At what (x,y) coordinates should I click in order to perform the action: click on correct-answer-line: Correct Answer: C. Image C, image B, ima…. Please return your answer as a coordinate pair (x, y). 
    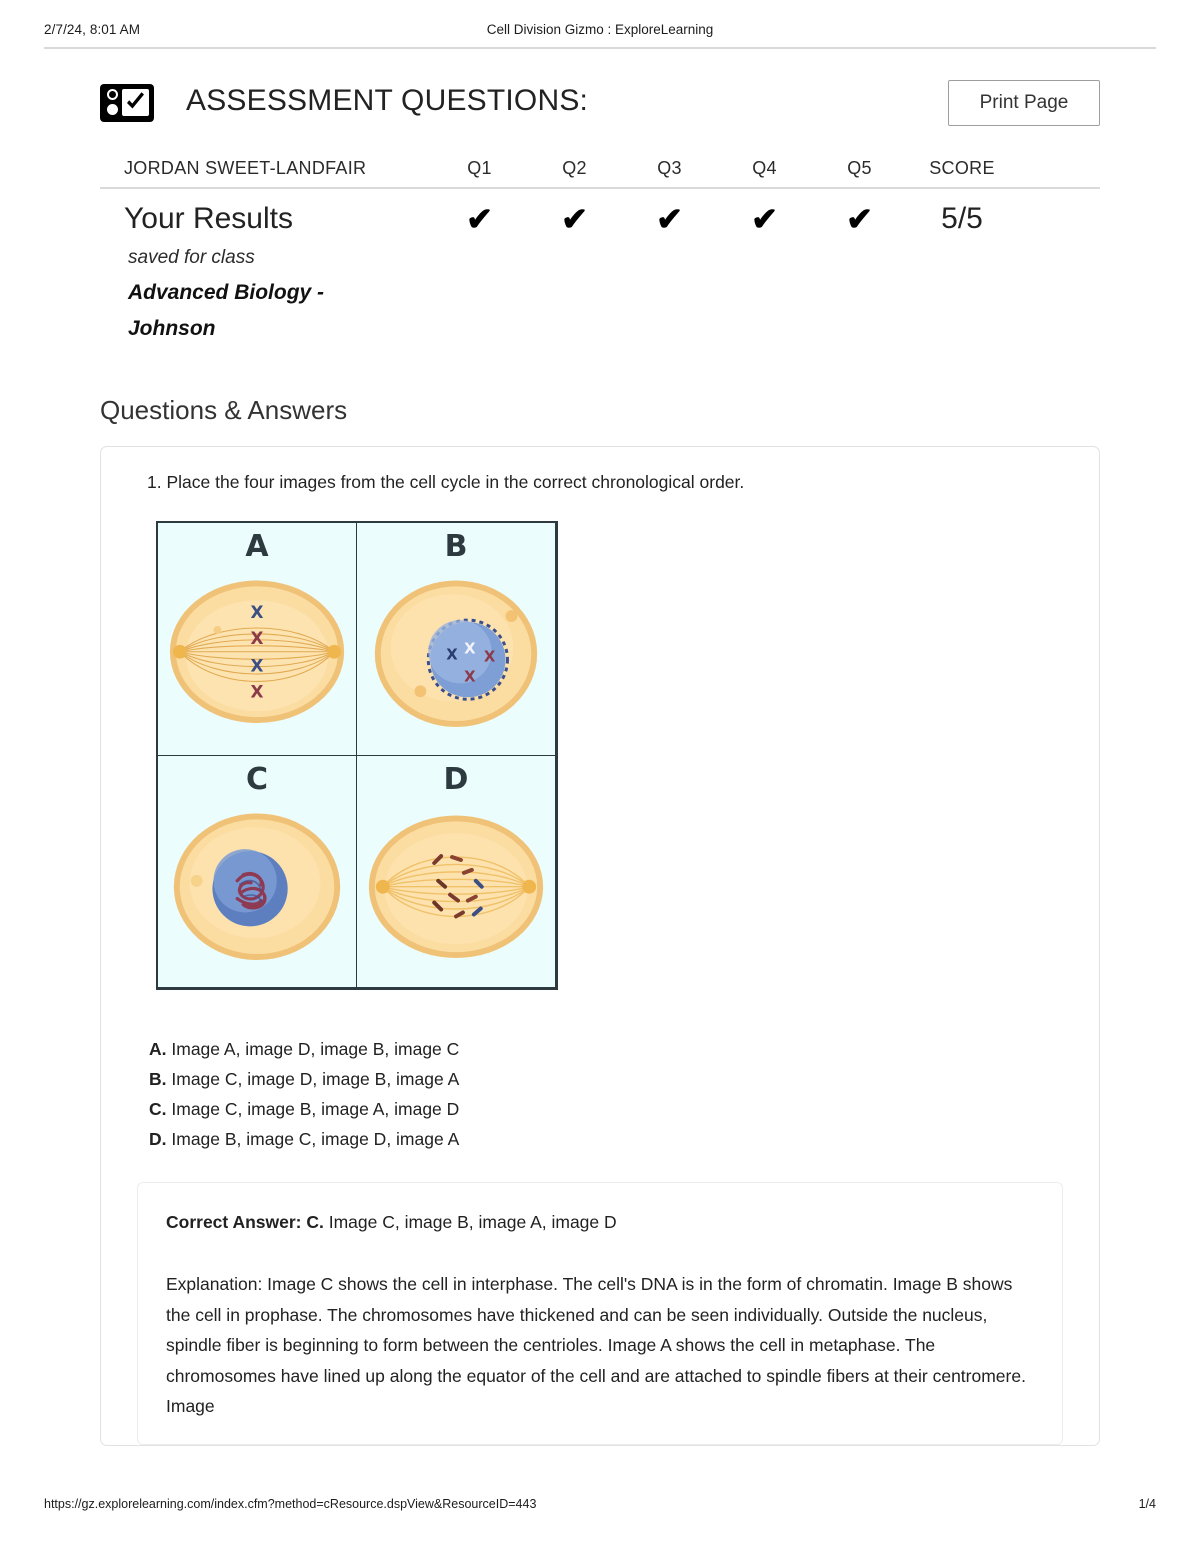
    Looking at the image, I should click on (600, 1222).